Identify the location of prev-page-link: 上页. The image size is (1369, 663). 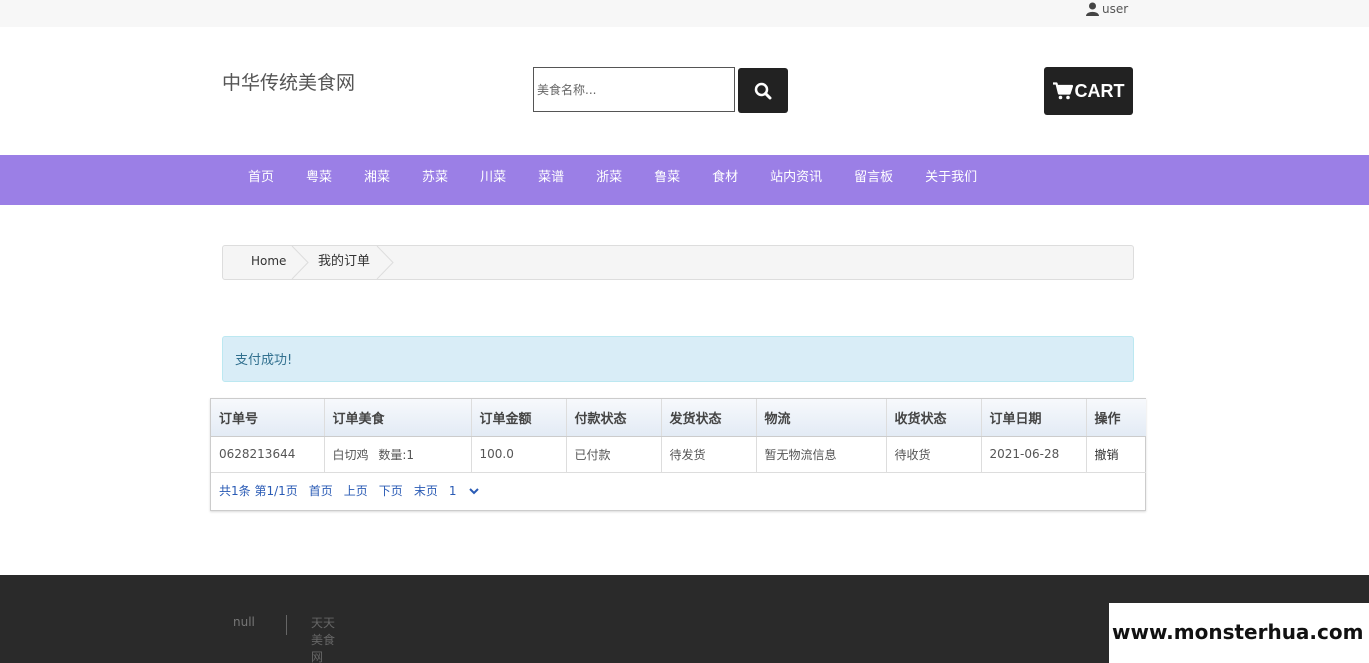
(356, 490).